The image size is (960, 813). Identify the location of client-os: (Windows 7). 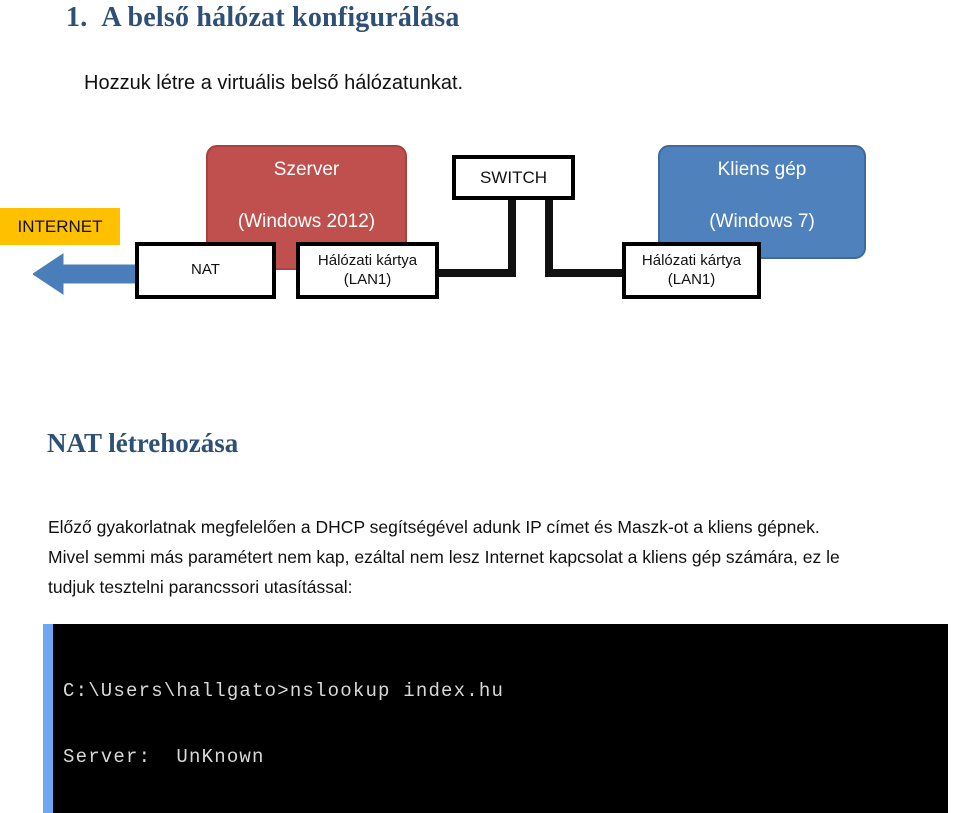
(762, 221).